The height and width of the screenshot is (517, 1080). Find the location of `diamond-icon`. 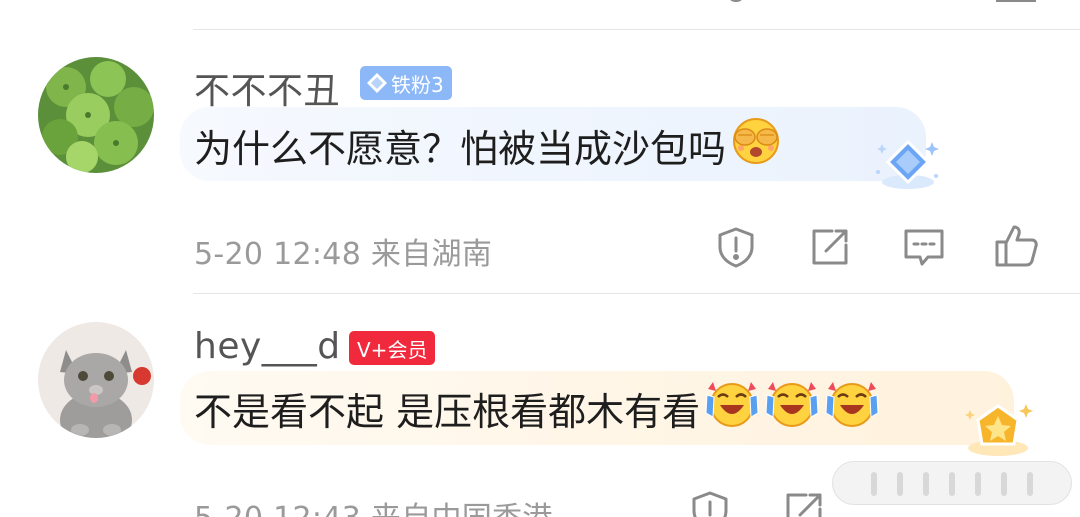

diamond-icon is located at coordinates (377, 83).